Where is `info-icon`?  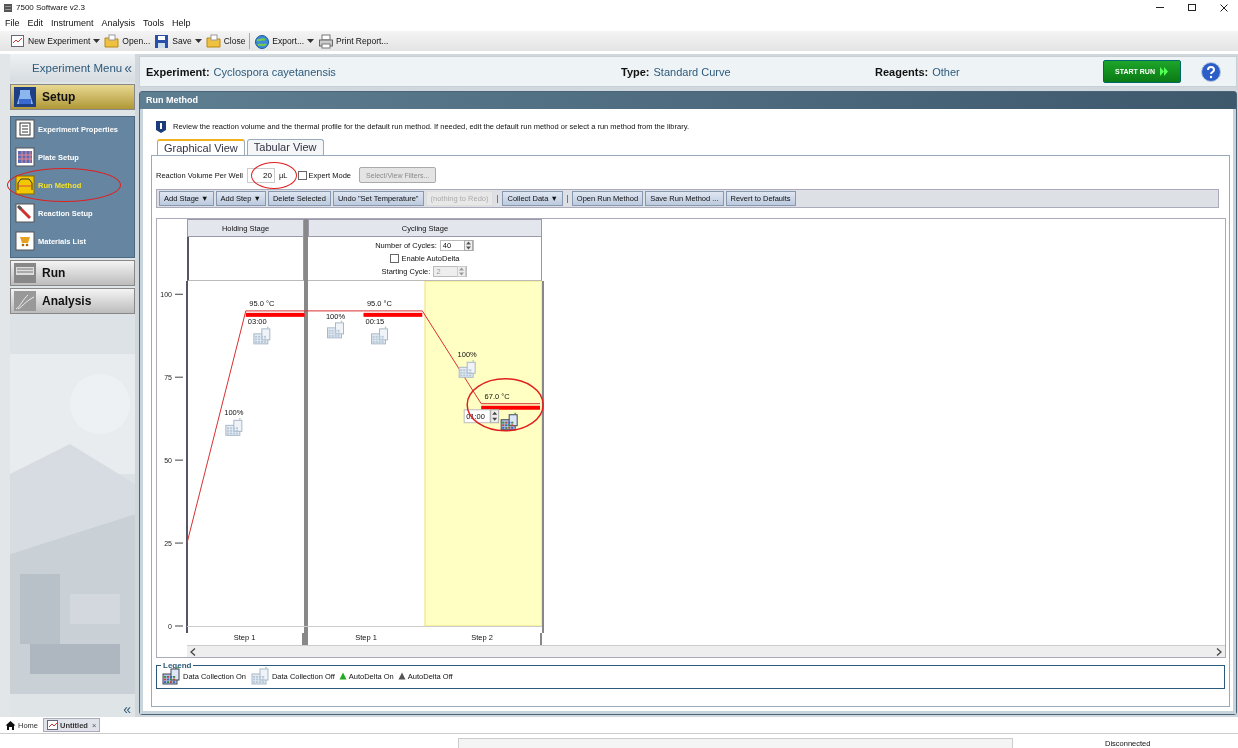 info-icon is located at coordinates (161, 126).